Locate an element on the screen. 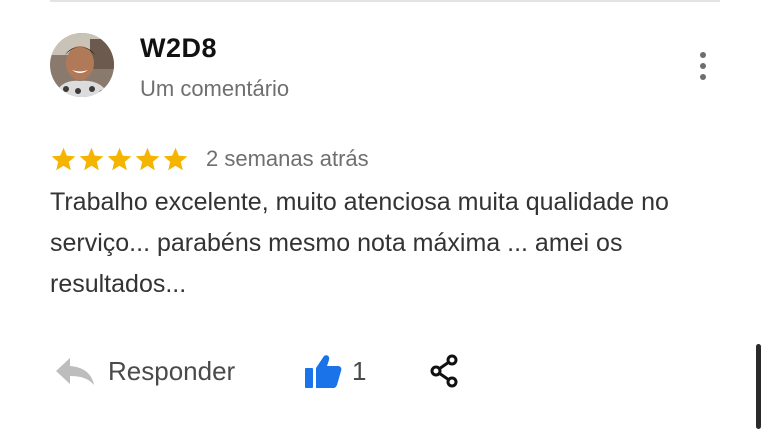 This screenshot has width=768, height=431. rating-row: 2 semanas atrás is located at coordinates (209, 159).